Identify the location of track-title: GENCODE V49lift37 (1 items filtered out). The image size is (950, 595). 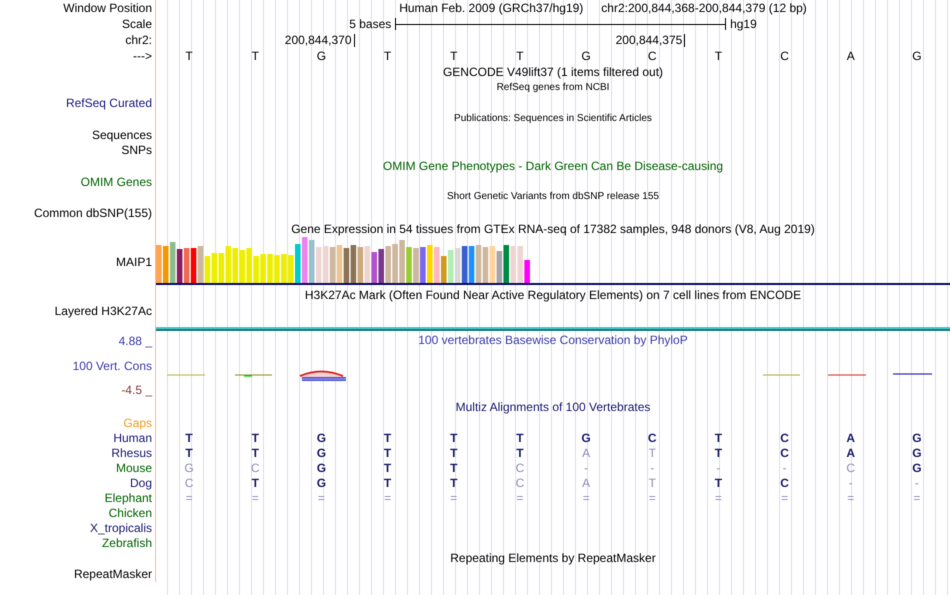
(553, 72).